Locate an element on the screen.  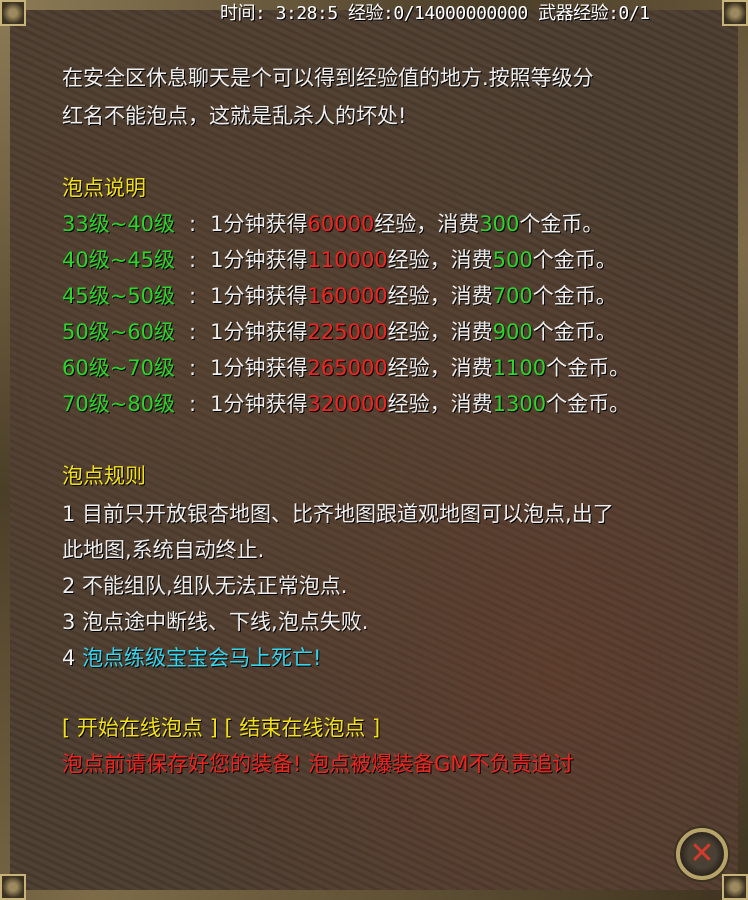
exp-amount: 225000 is located at coordinates (347, 332).